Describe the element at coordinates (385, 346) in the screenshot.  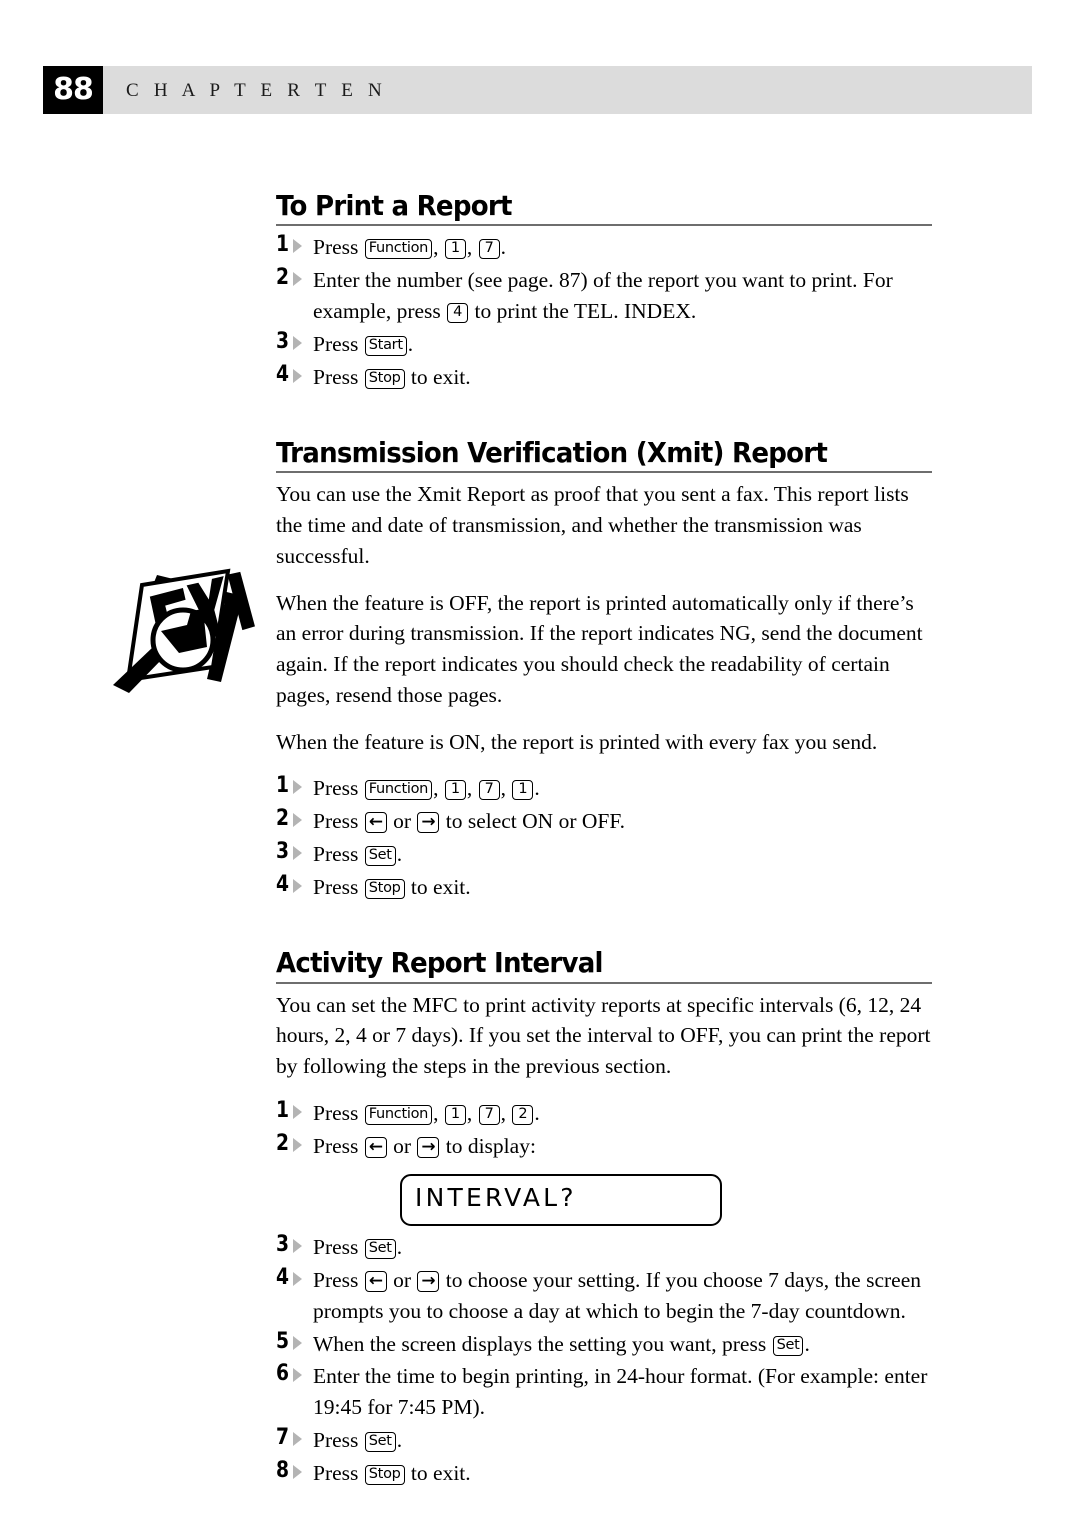
I see `key-start: Start` at that location.